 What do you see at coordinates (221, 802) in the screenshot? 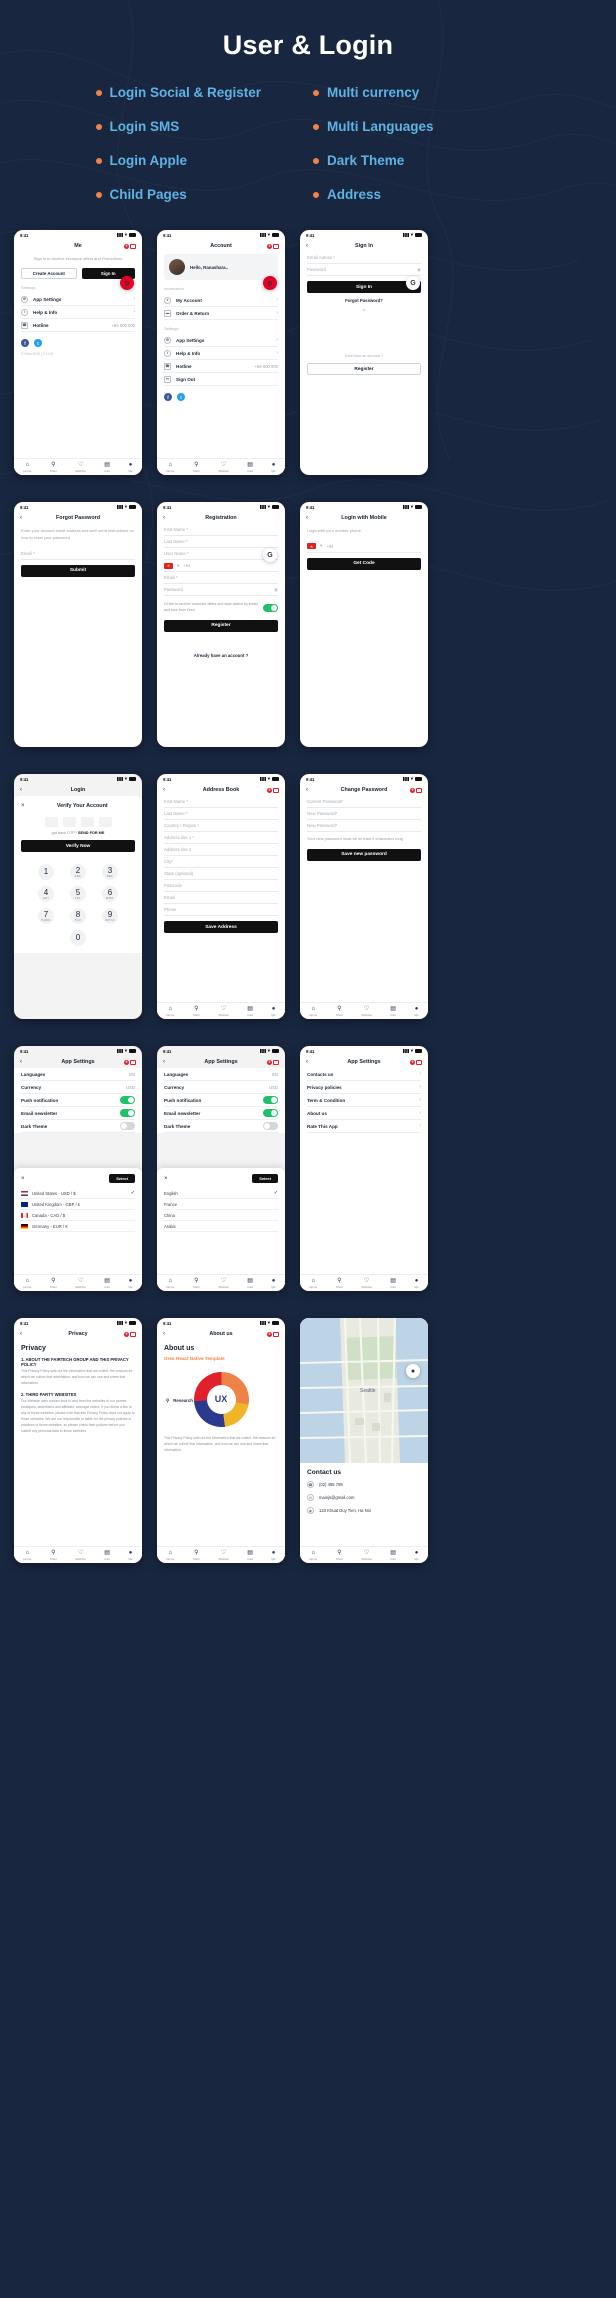
I see `address-field-first-name: First Name *` at bounding box center [221, 802].